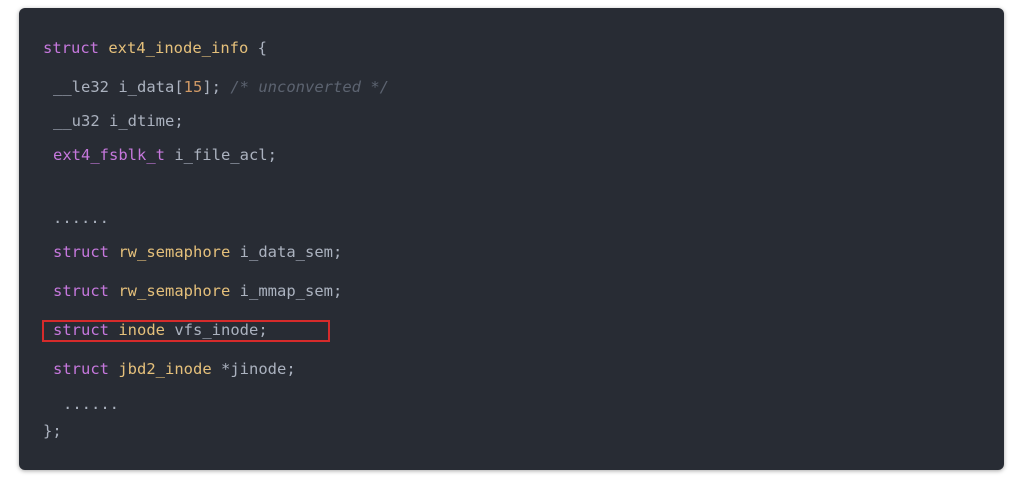  What do you see at coordinates (286, 252) in the screenshot?
I see `field-i-data-sem: i_data_sem;` at bounding box center [286, 252].